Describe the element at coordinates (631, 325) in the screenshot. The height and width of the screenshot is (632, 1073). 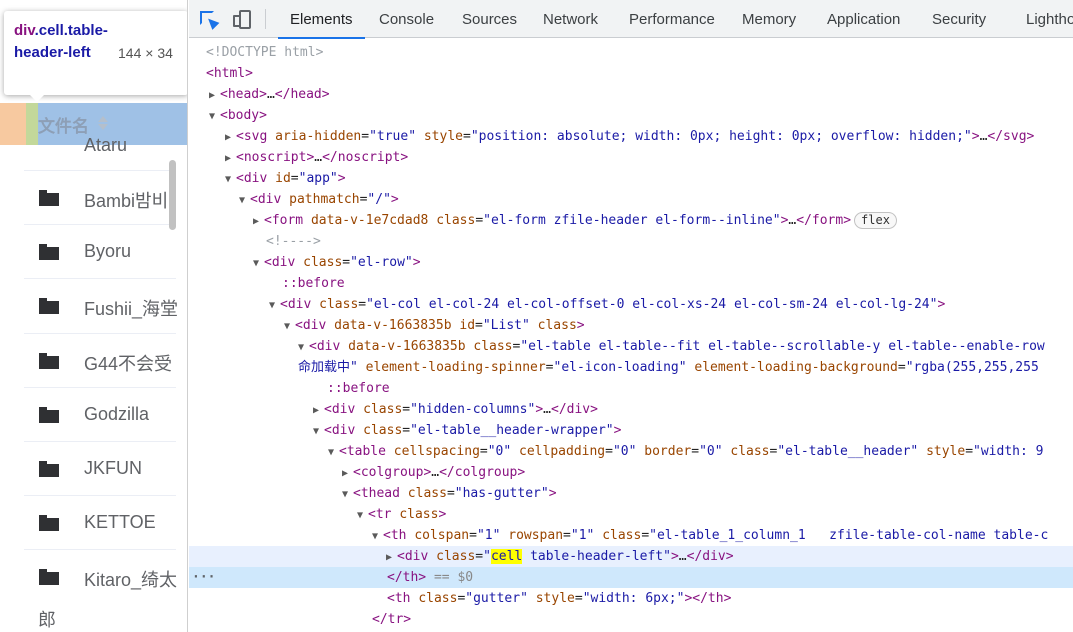
I see `dom-node: ▼ <div data-v-1663835b id="List" class>` at that location.